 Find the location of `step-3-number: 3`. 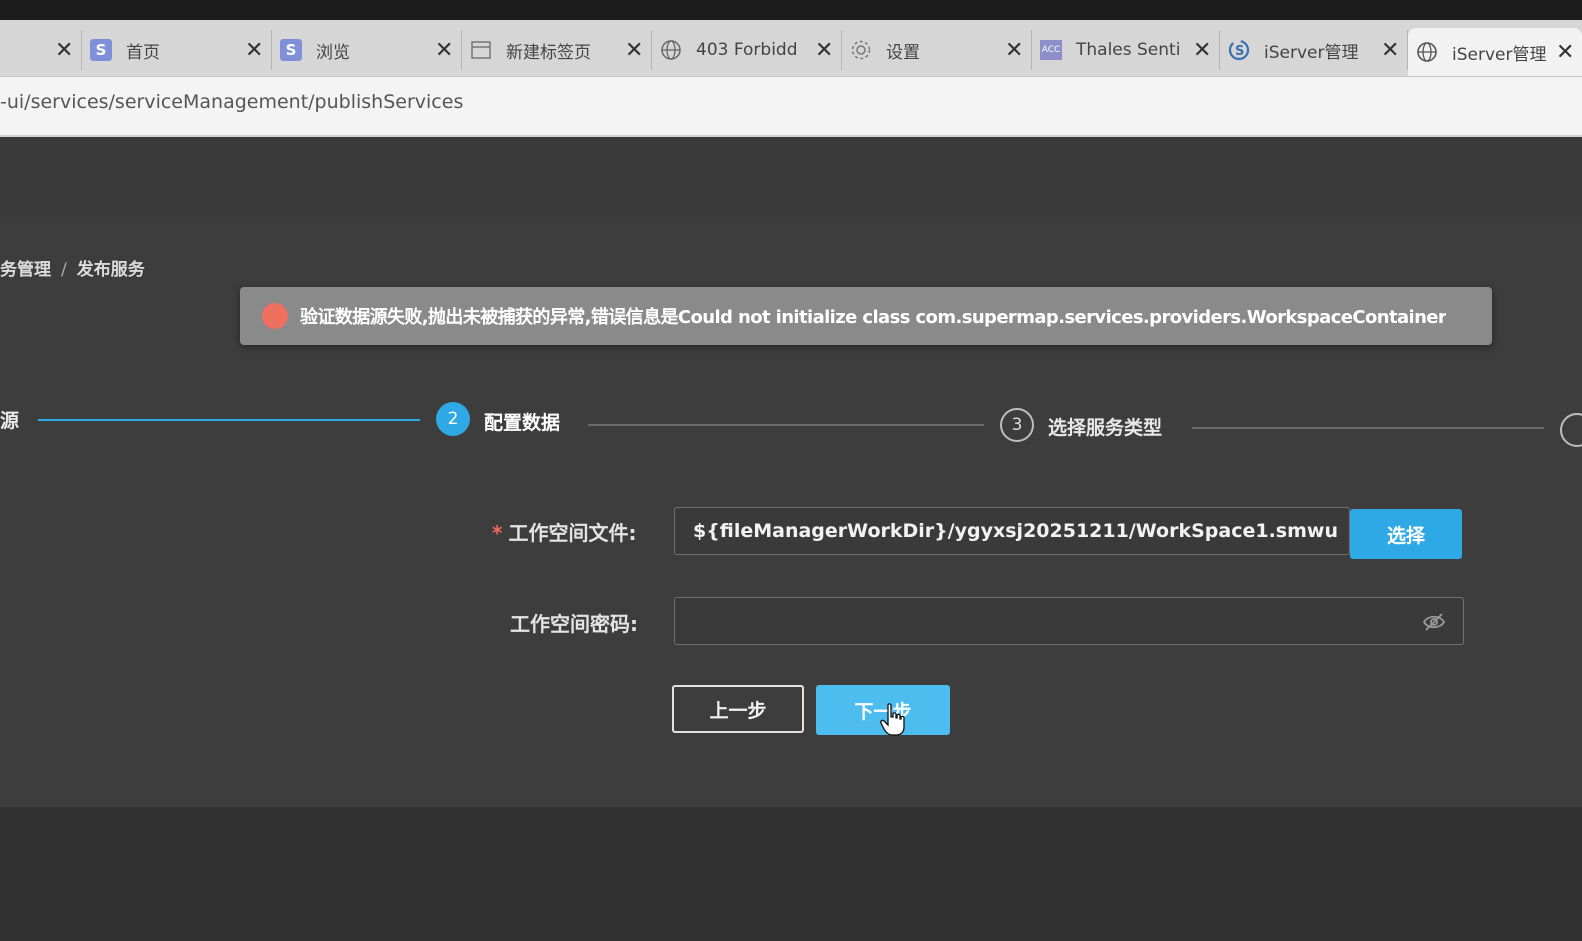

step-3-number: 3 is located at coordinates (1017, 425).